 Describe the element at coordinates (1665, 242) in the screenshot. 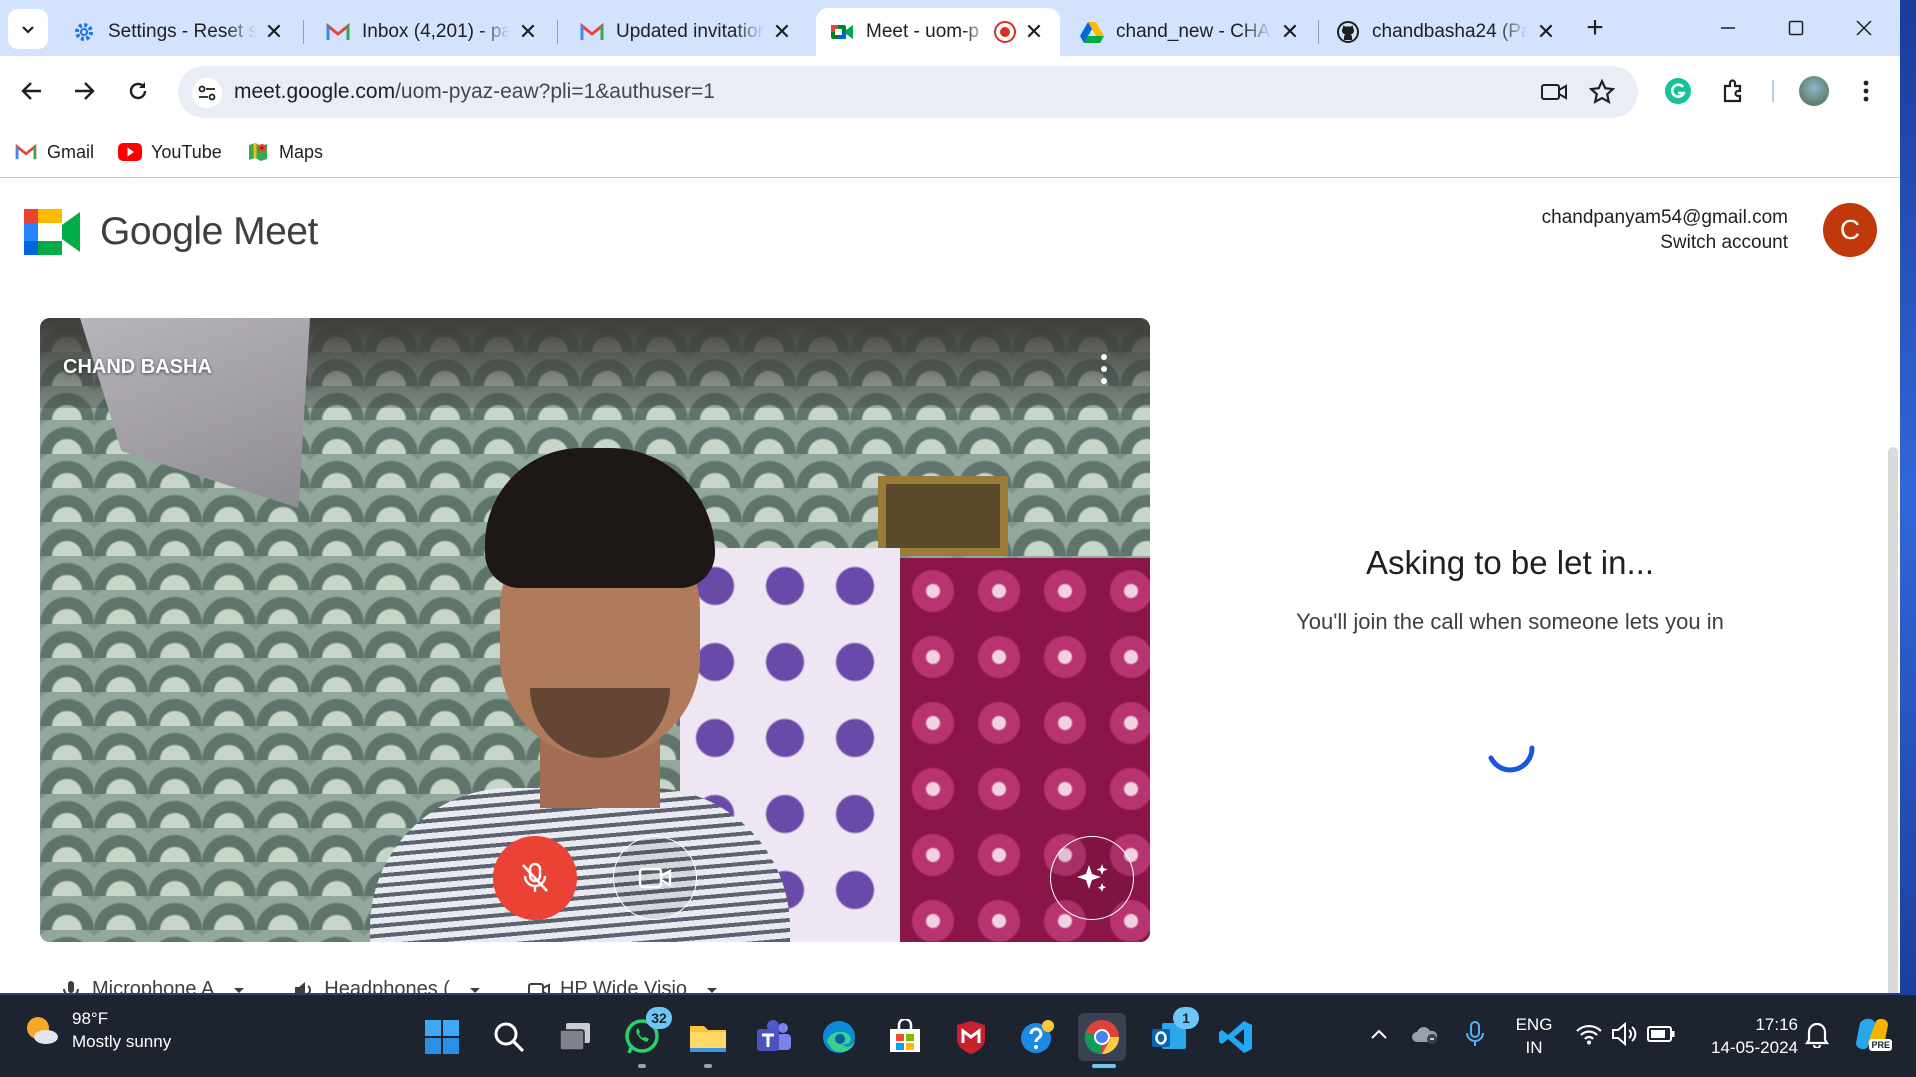

I see `switch-account-link: Switch account` at that location.